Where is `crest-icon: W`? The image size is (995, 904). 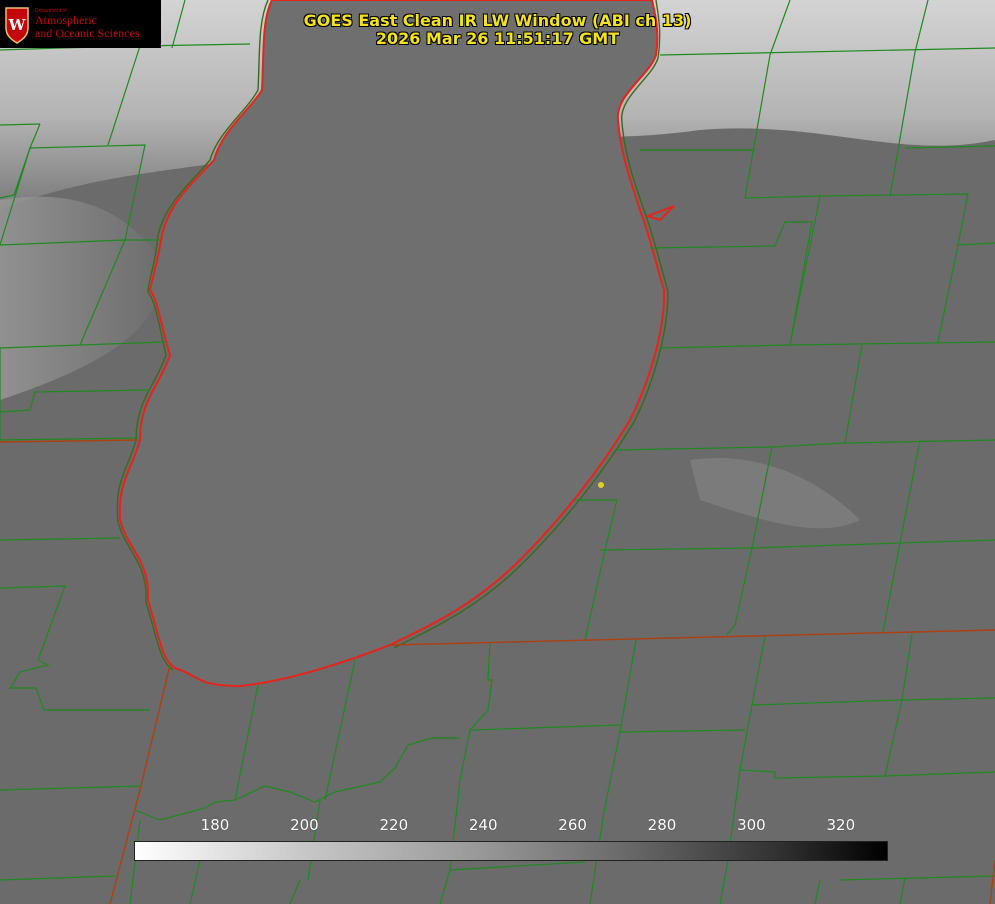
crest-icon: W is located at coordinates (17, 25).